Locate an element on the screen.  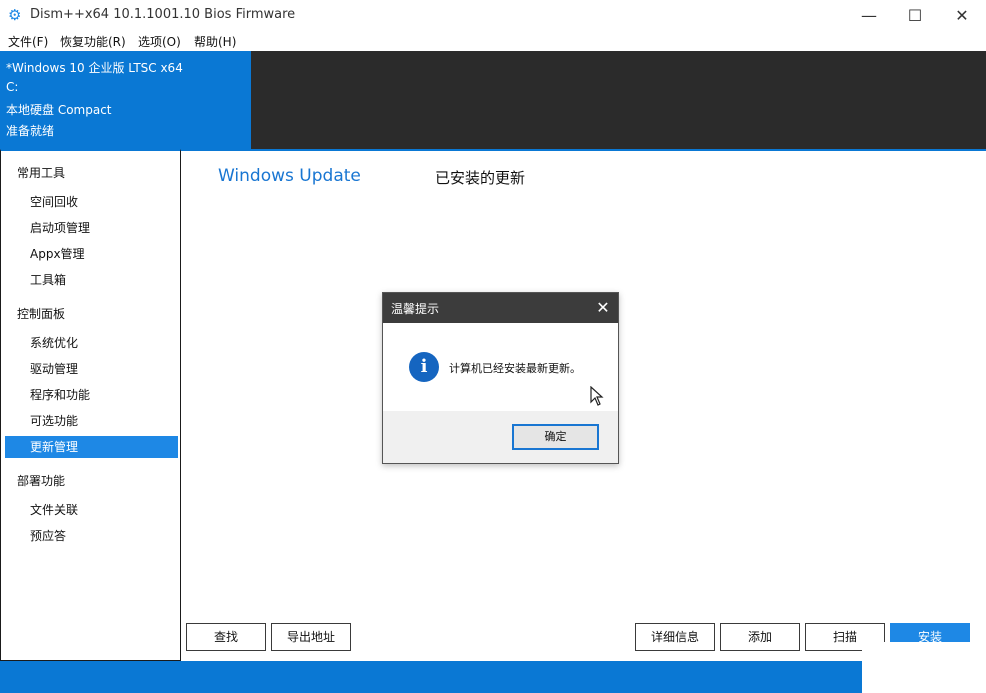
sidebar-item-appx: Appx管理 is located at coordinates (91, 254).